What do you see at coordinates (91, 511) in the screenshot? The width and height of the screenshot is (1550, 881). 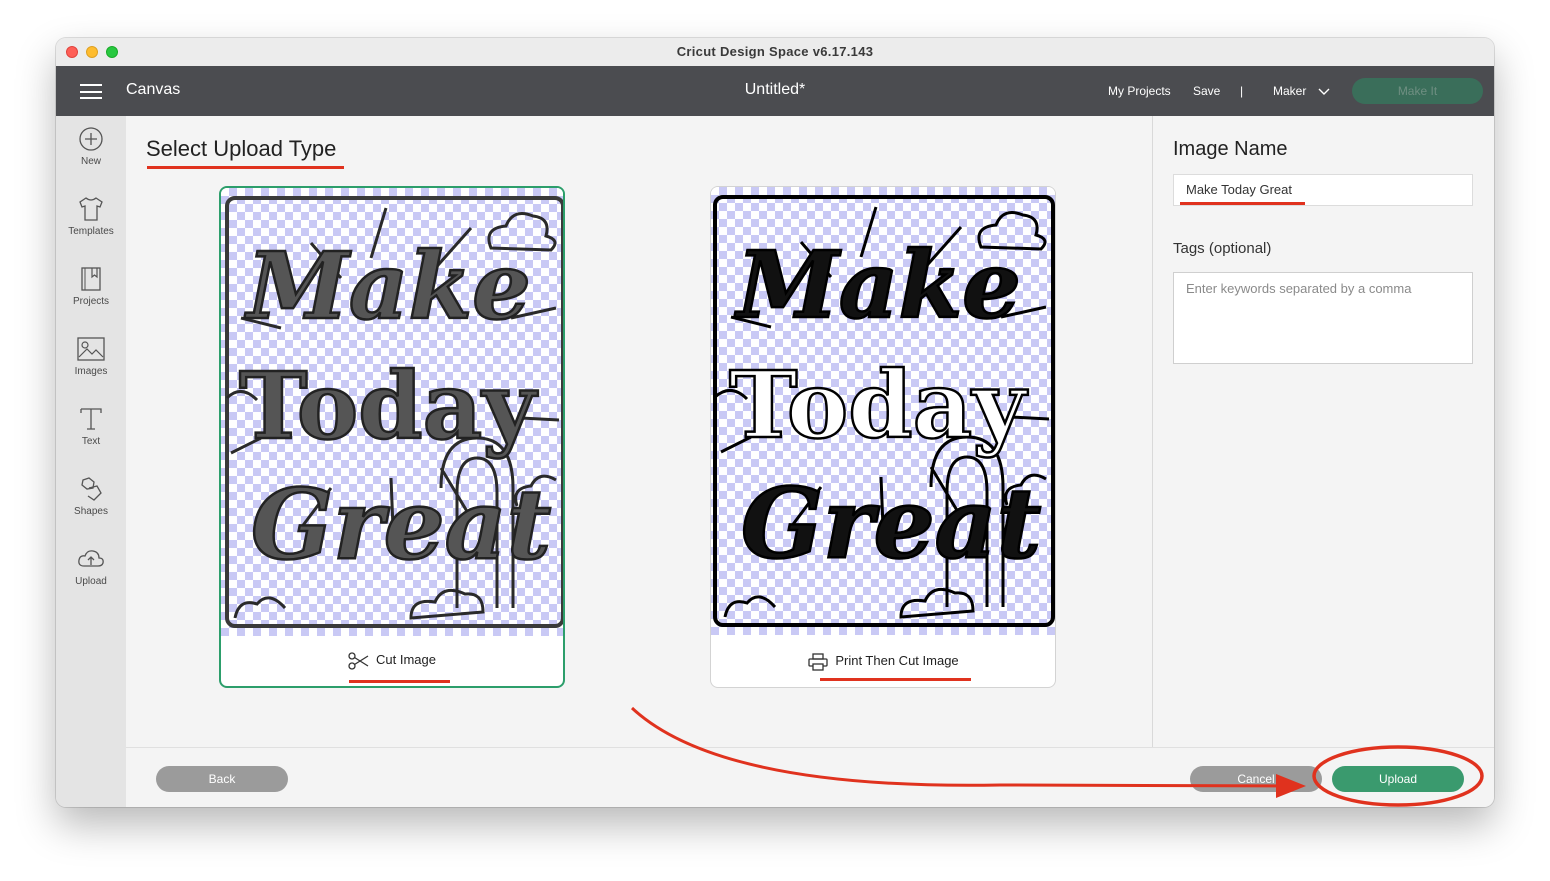 I see `sidebar-item-label: Shapes` at bounding box center [91, 511].